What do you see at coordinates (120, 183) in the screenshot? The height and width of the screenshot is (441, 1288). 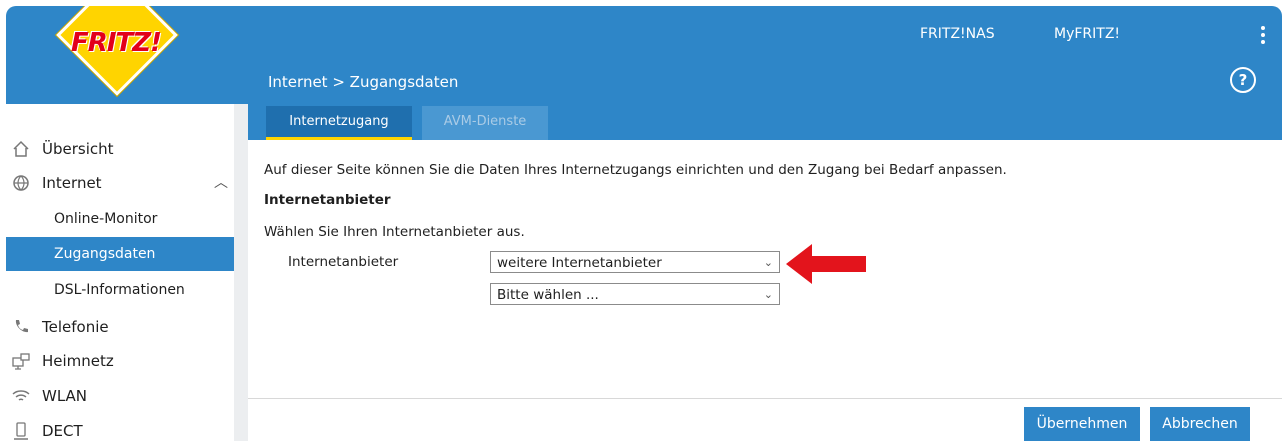 I see `sidebar-item-internet: Internet ︿` at bounding box center [120, 183].